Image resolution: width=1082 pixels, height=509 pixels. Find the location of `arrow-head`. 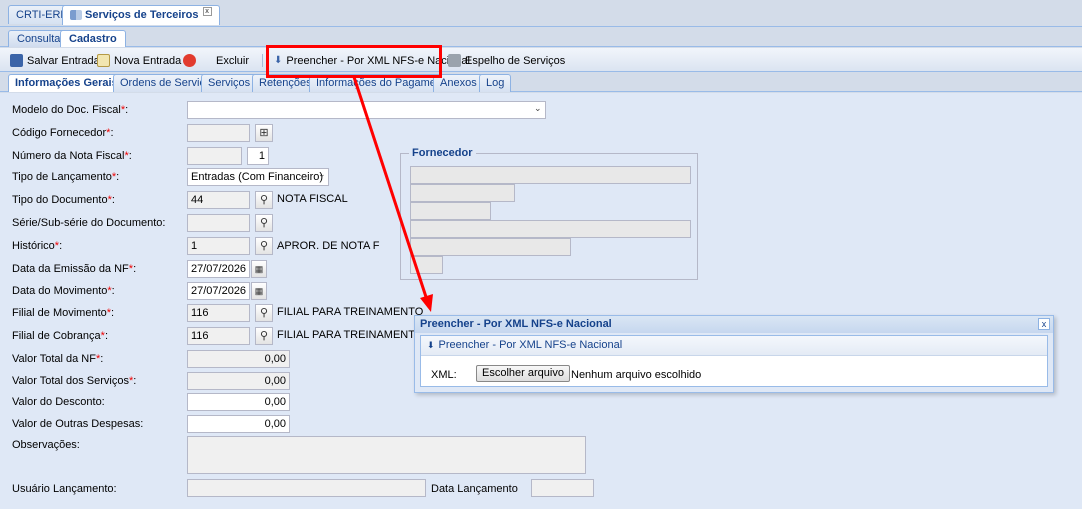

arrow-head is located at coordinates (426, 303).